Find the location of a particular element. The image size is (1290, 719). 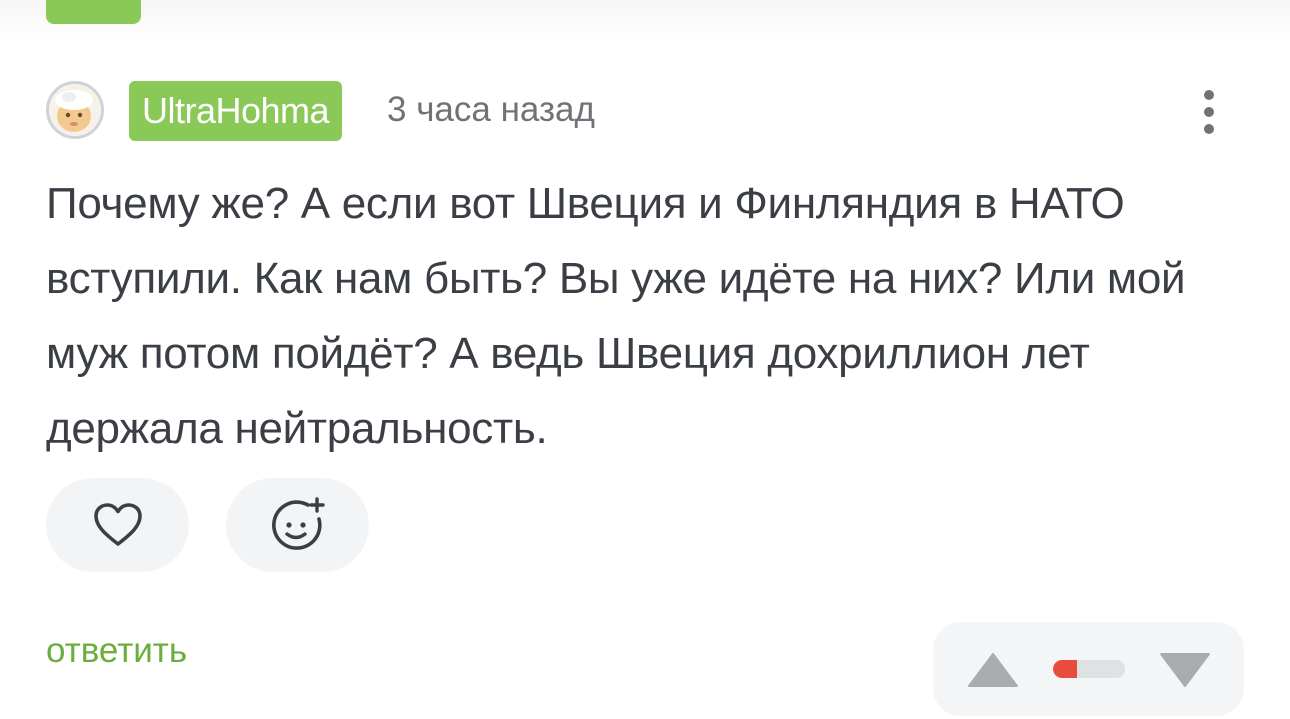

reply-link: ответить is located at coordinates (116, 651).